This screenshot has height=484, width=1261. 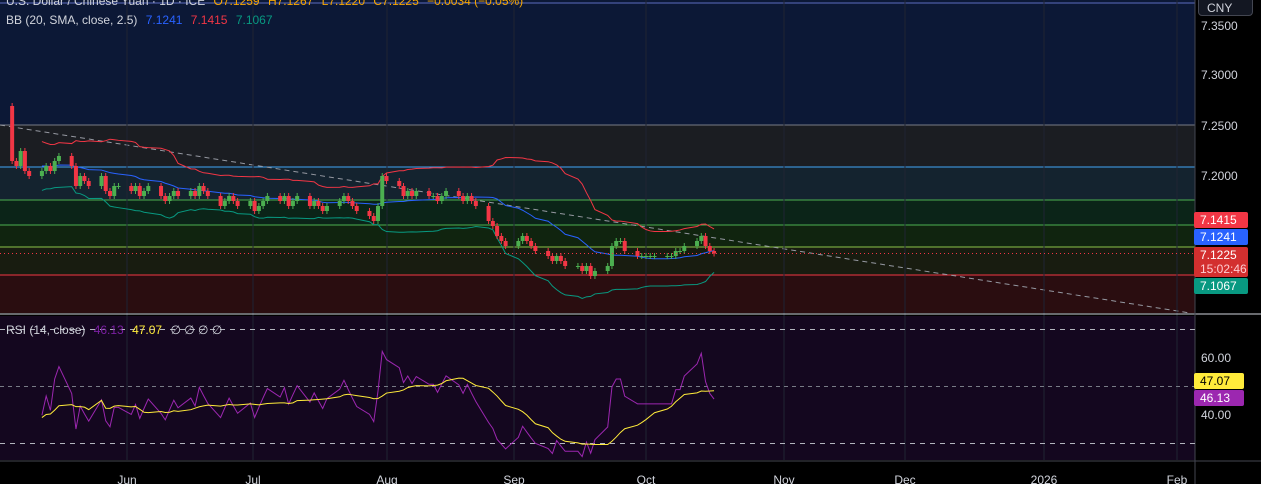 I want to click on time-axis-label: Feb, so click(x=1177, y=478).